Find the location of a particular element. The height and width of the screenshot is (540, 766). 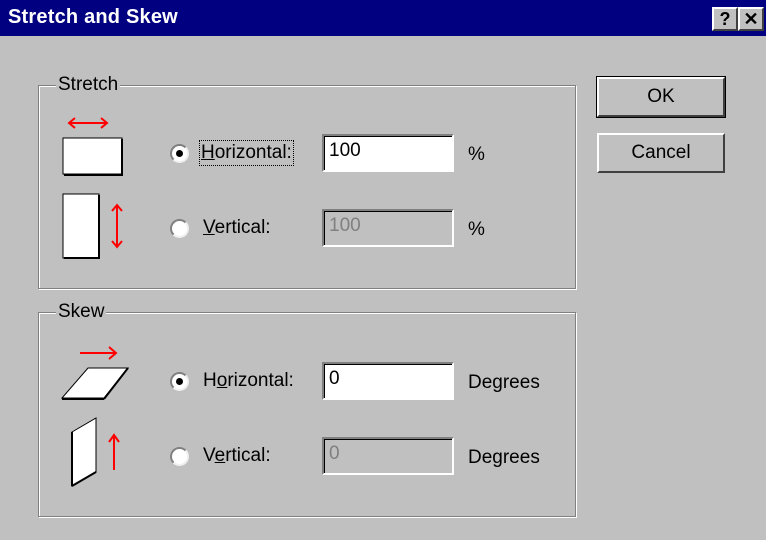

stretch-vertical-label: Vertical: is located at coordinates (237, 228).